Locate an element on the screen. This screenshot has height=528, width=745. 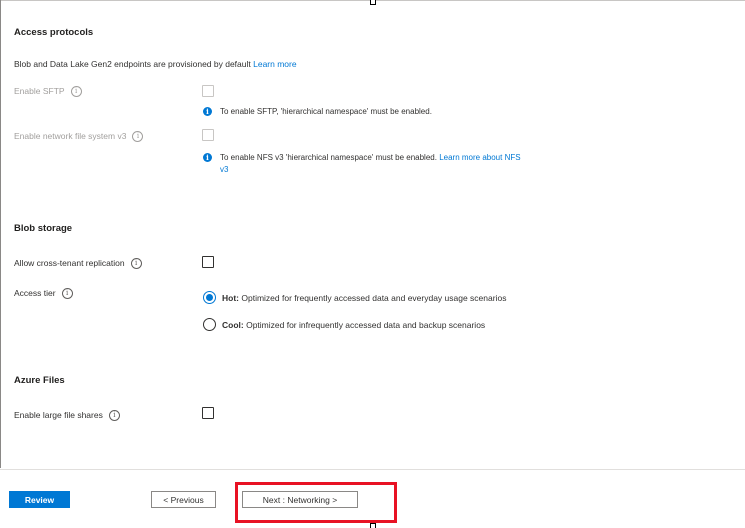
large-file-shares-label: Enable large file shares is located at coordinates (58, 415).